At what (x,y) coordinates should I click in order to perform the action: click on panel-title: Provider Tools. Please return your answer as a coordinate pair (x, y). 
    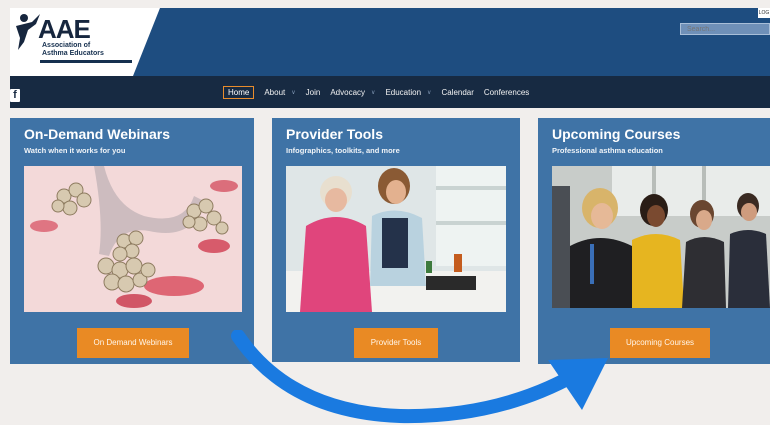
    Looking at the image, I should click on (334, 134).